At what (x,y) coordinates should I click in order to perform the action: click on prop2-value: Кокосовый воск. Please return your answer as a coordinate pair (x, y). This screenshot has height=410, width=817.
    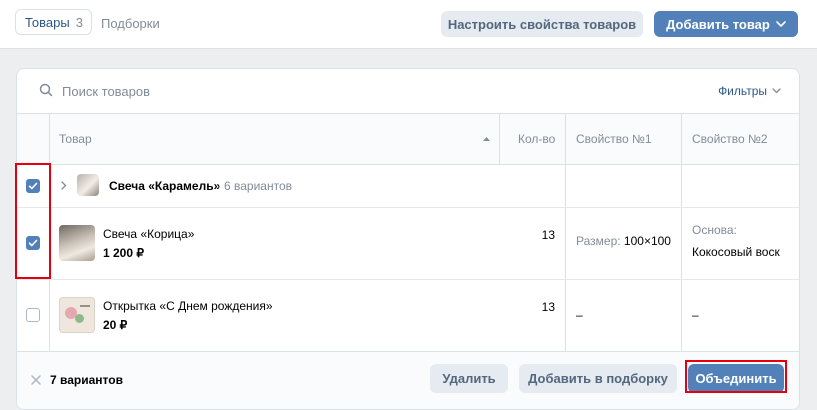
    Looking at the image, I should click on (736, 252).